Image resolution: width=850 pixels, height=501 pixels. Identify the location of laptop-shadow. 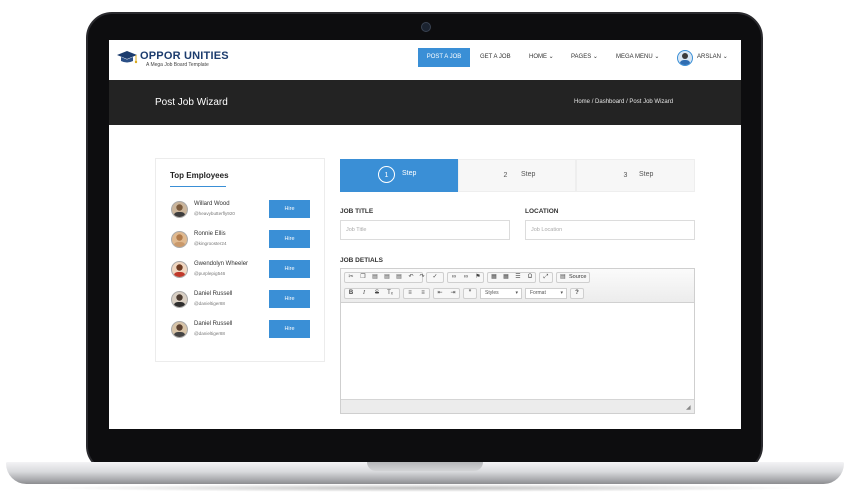
(425, 488).